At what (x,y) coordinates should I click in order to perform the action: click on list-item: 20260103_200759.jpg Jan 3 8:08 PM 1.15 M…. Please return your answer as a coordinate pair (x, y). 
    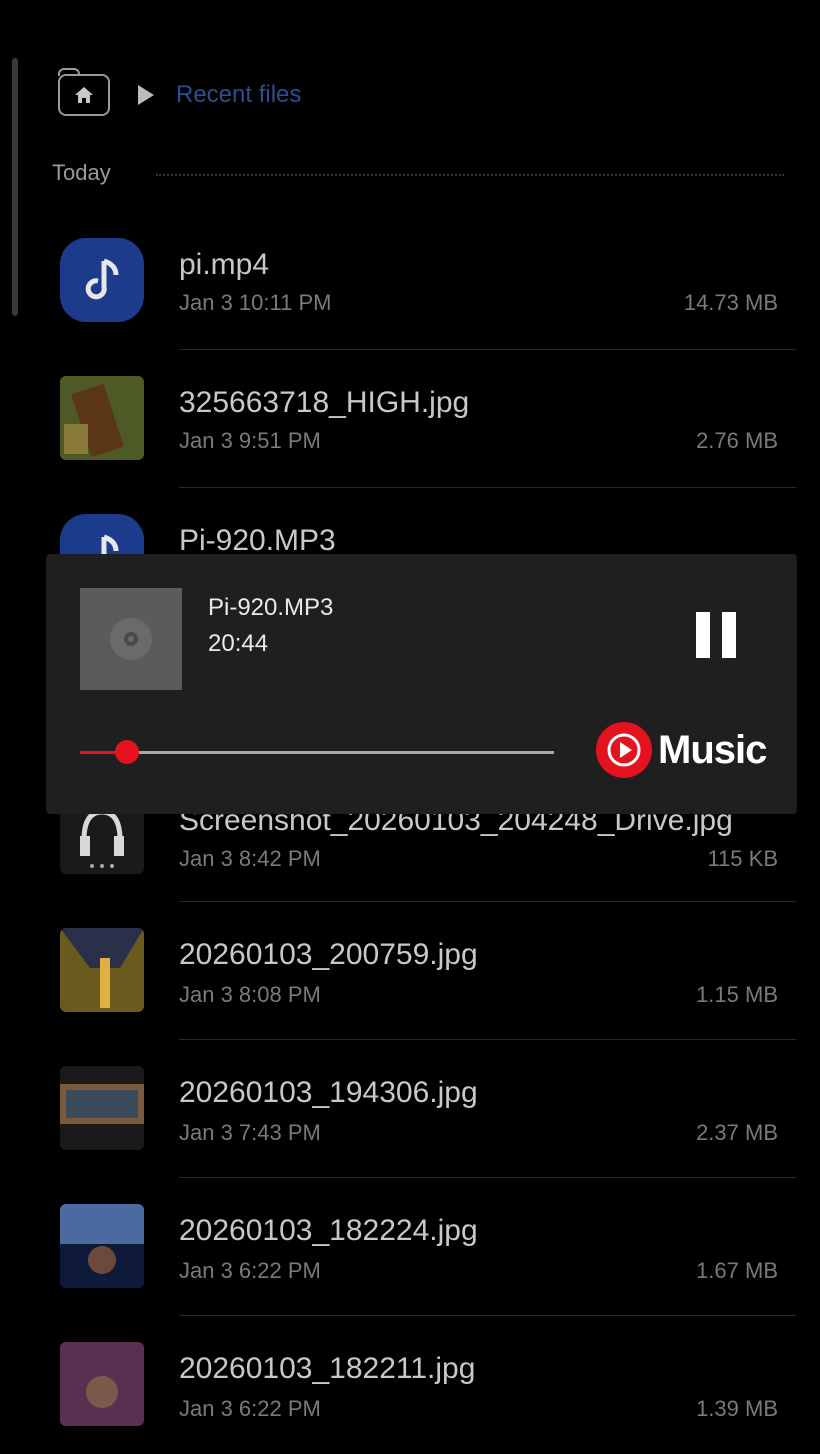
    Looking at the image, I should click on (410, 971).